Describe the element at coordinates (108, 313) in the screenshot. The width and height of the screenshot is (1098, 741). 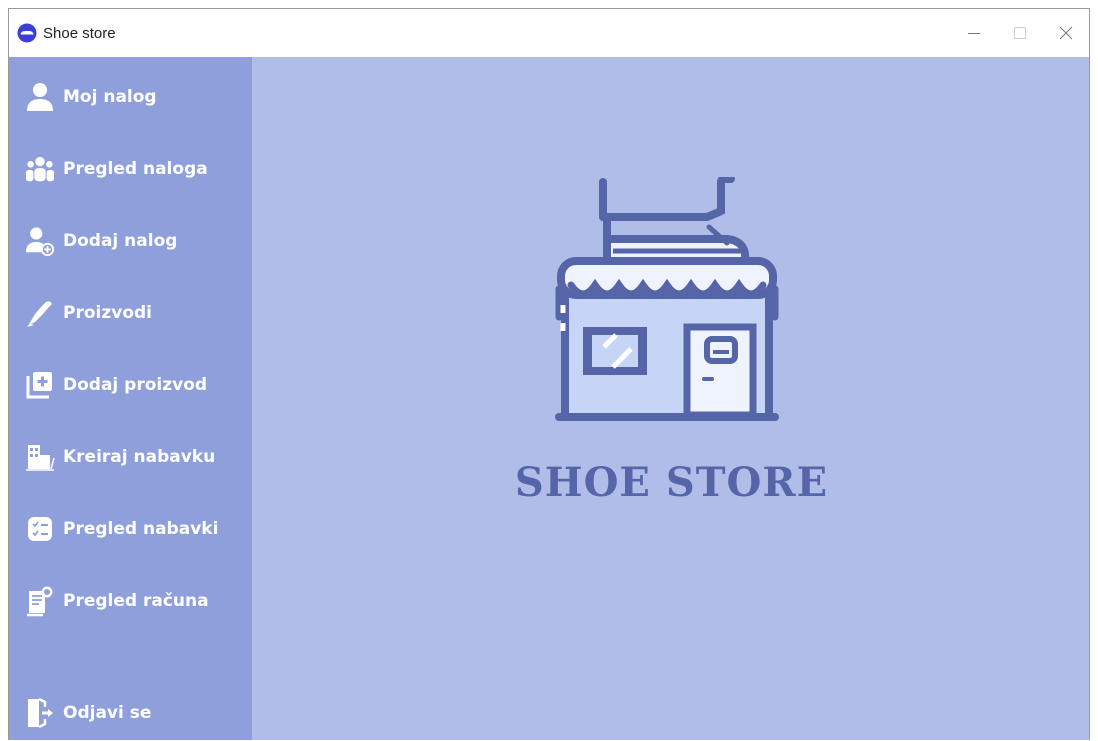
I see `sidebar-item-label: Proizvodi` at that location.